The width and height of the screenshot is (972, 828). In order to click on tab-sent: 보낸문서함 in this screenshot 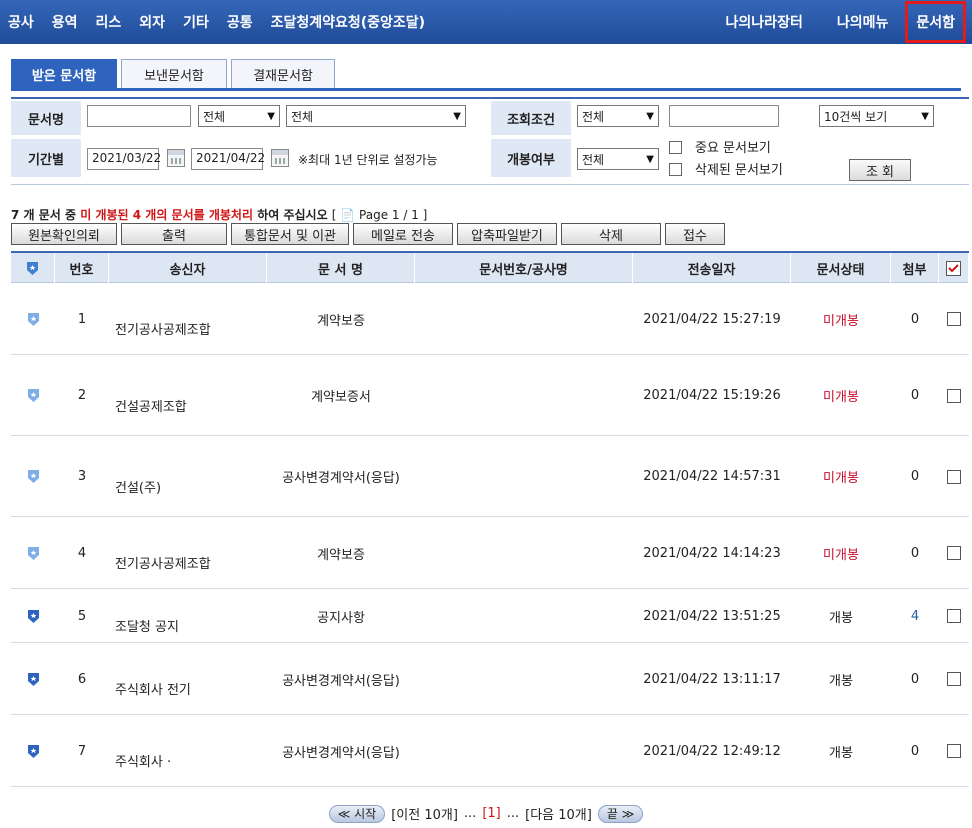, I will do `click(174, 73)`.